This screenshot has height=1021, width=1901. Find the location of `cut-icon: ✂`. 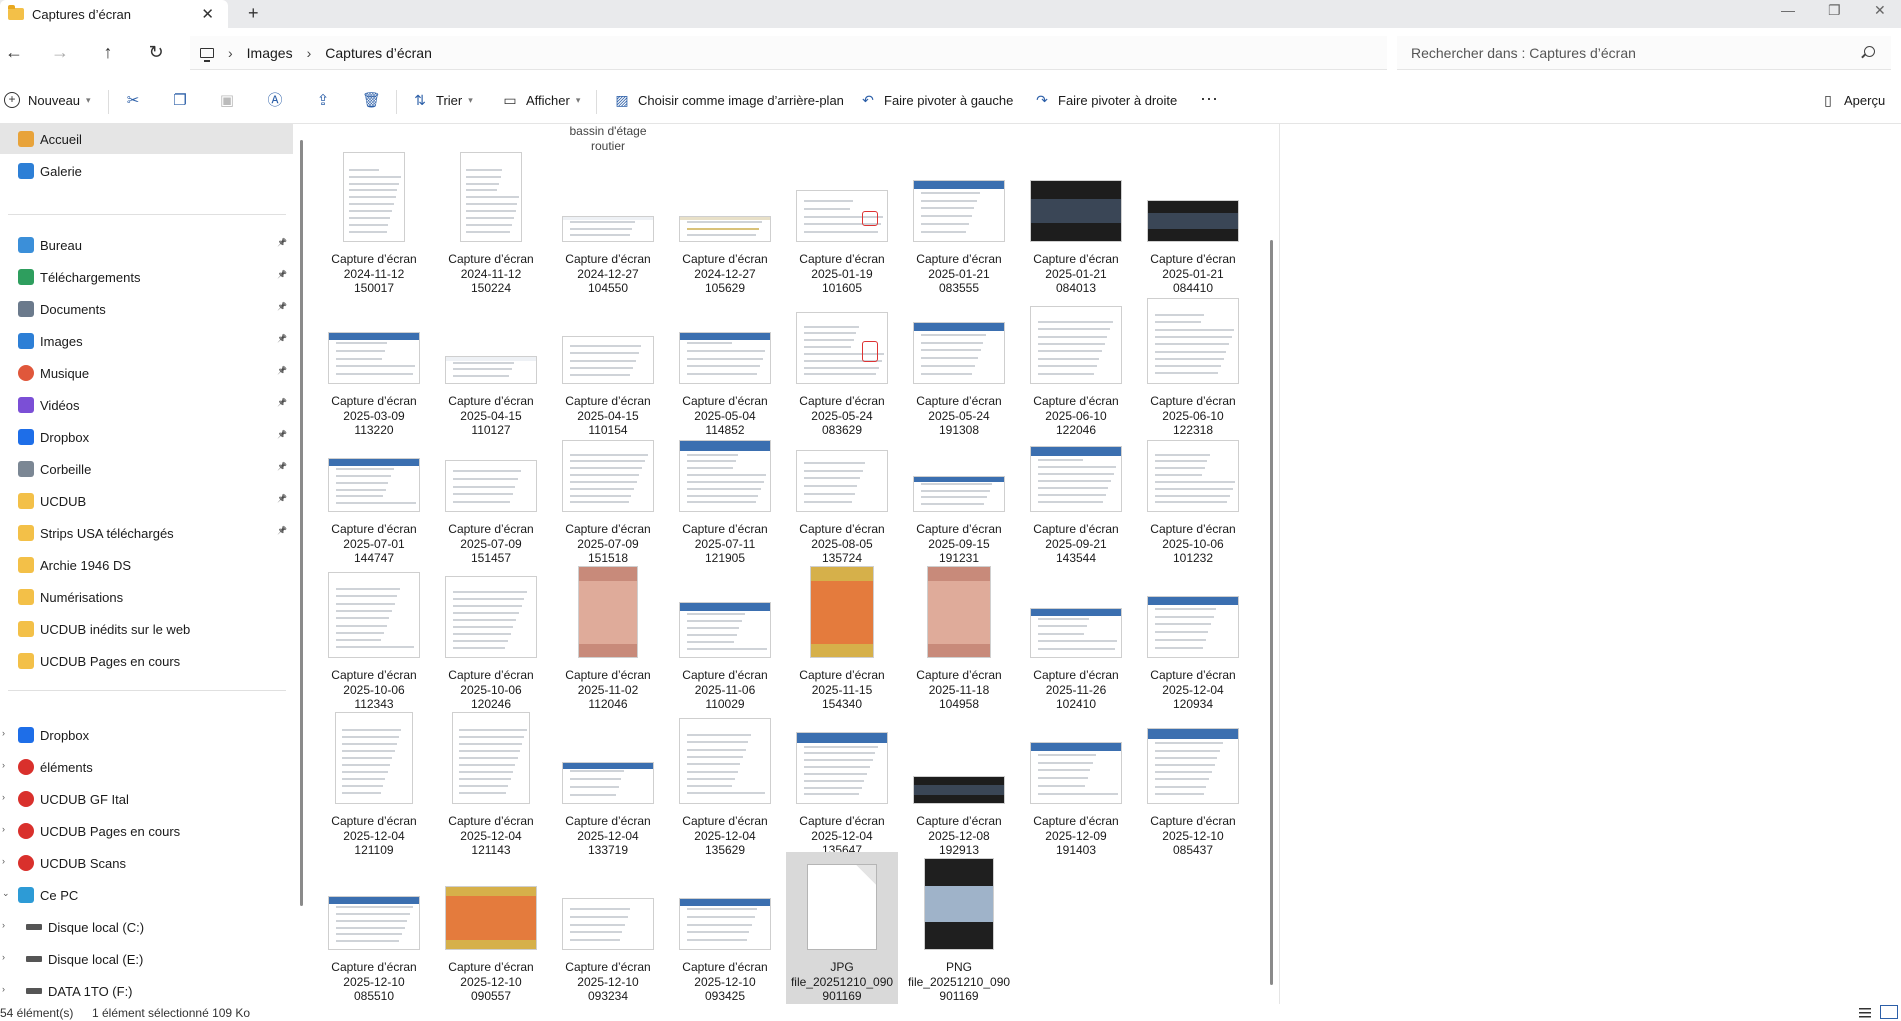

cut-icon: ✂ is located at coordinates (133, 101).